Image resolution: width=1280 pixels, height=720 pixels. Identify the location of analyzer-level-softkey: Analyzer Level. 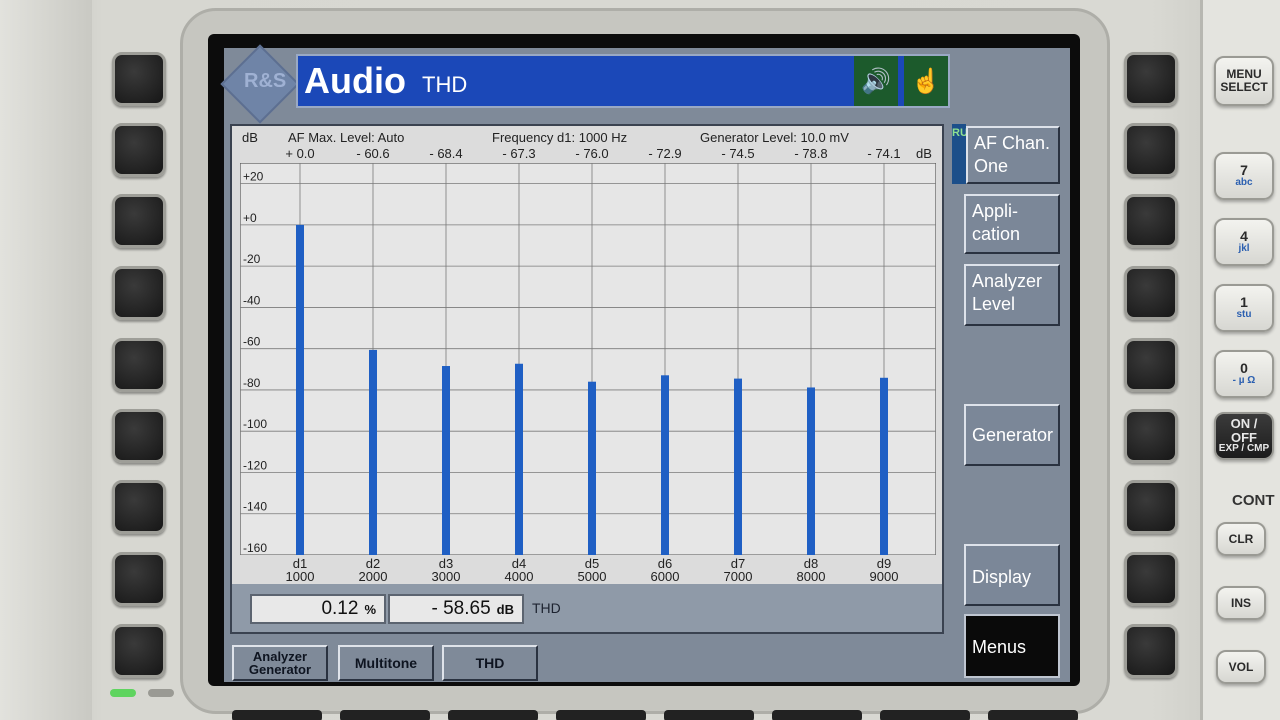
(1012, 295).